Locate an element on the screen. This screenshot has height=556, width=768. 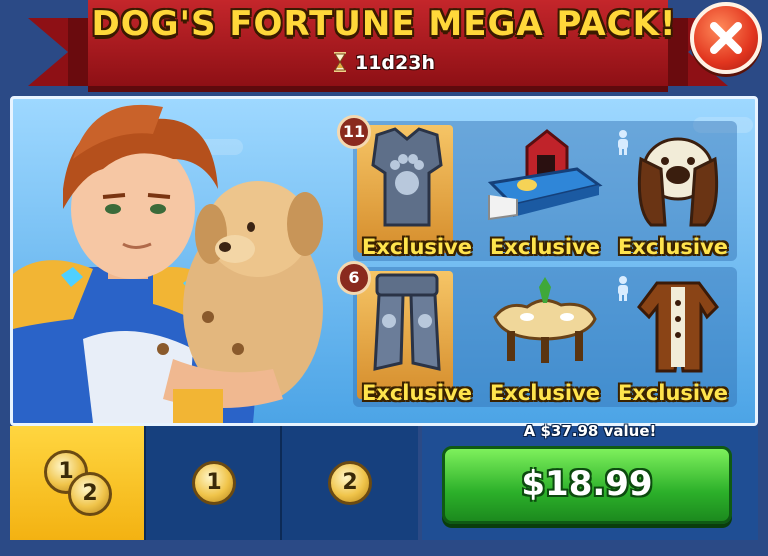
pack-title: DOG'S FORTUNE MEGA PACK! is located at coordinates (384, 24).